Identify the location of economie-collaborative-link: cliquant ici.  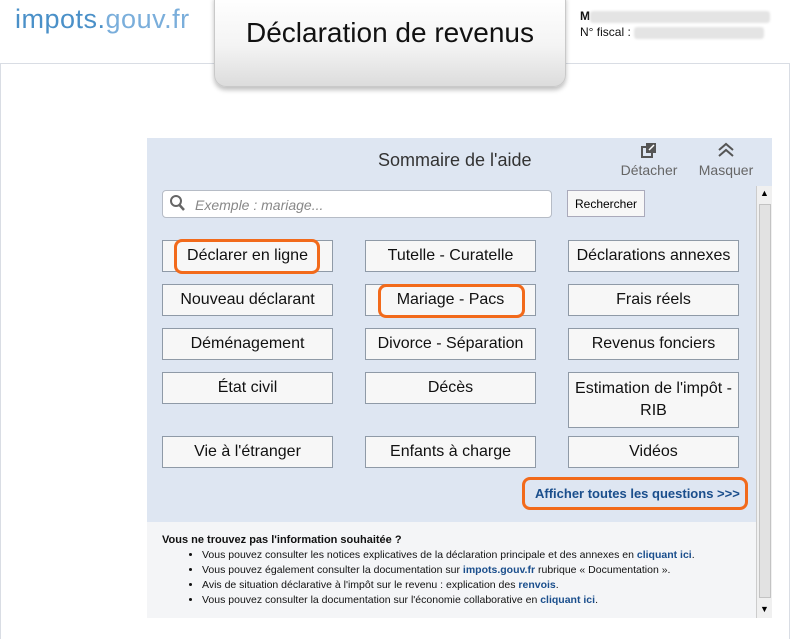
(567, 600).